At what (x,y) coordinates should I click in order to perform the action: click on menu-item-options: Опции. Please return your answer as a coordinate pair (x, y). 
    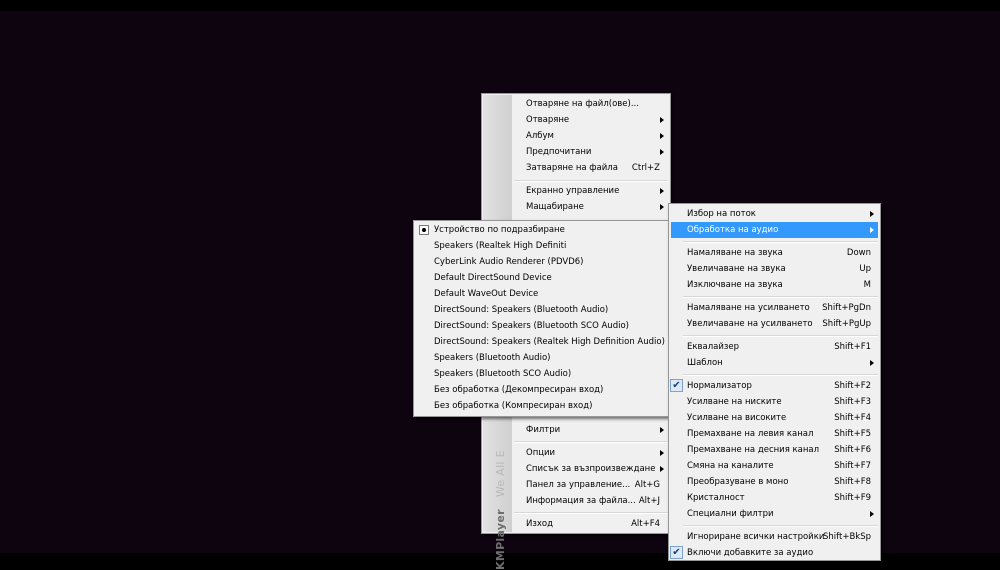
    Looking at the image, I should click on (576, 453).